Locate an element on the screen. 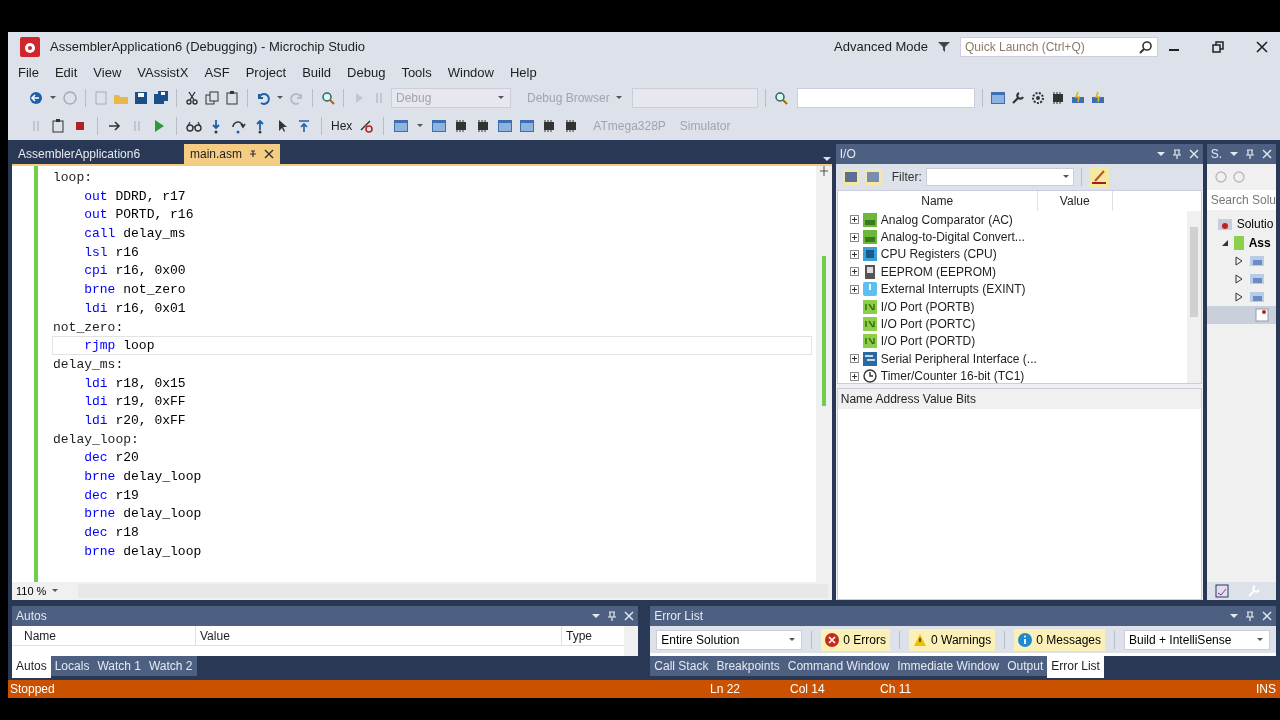 This screenshot has width=1280, height=720. save-icon is located at coordinates (141, 98).